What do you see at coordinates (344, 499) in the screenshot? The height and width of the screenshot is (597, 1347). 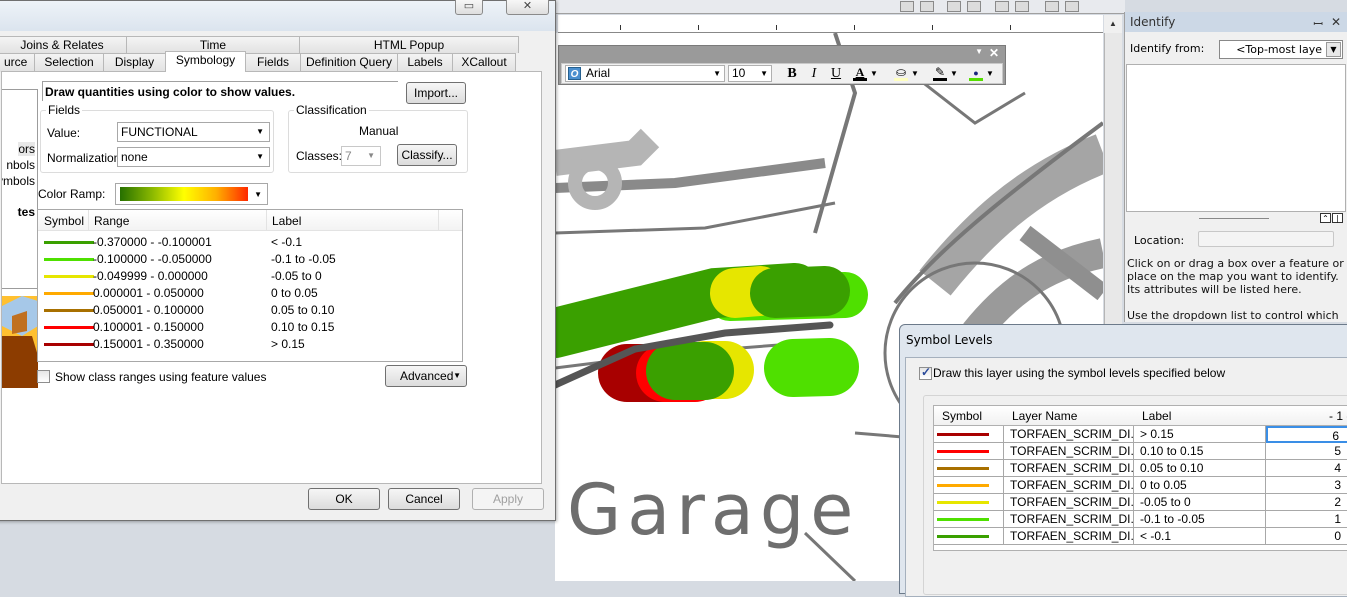 I see `ok-button: OK` at bounding box center [344, 499].